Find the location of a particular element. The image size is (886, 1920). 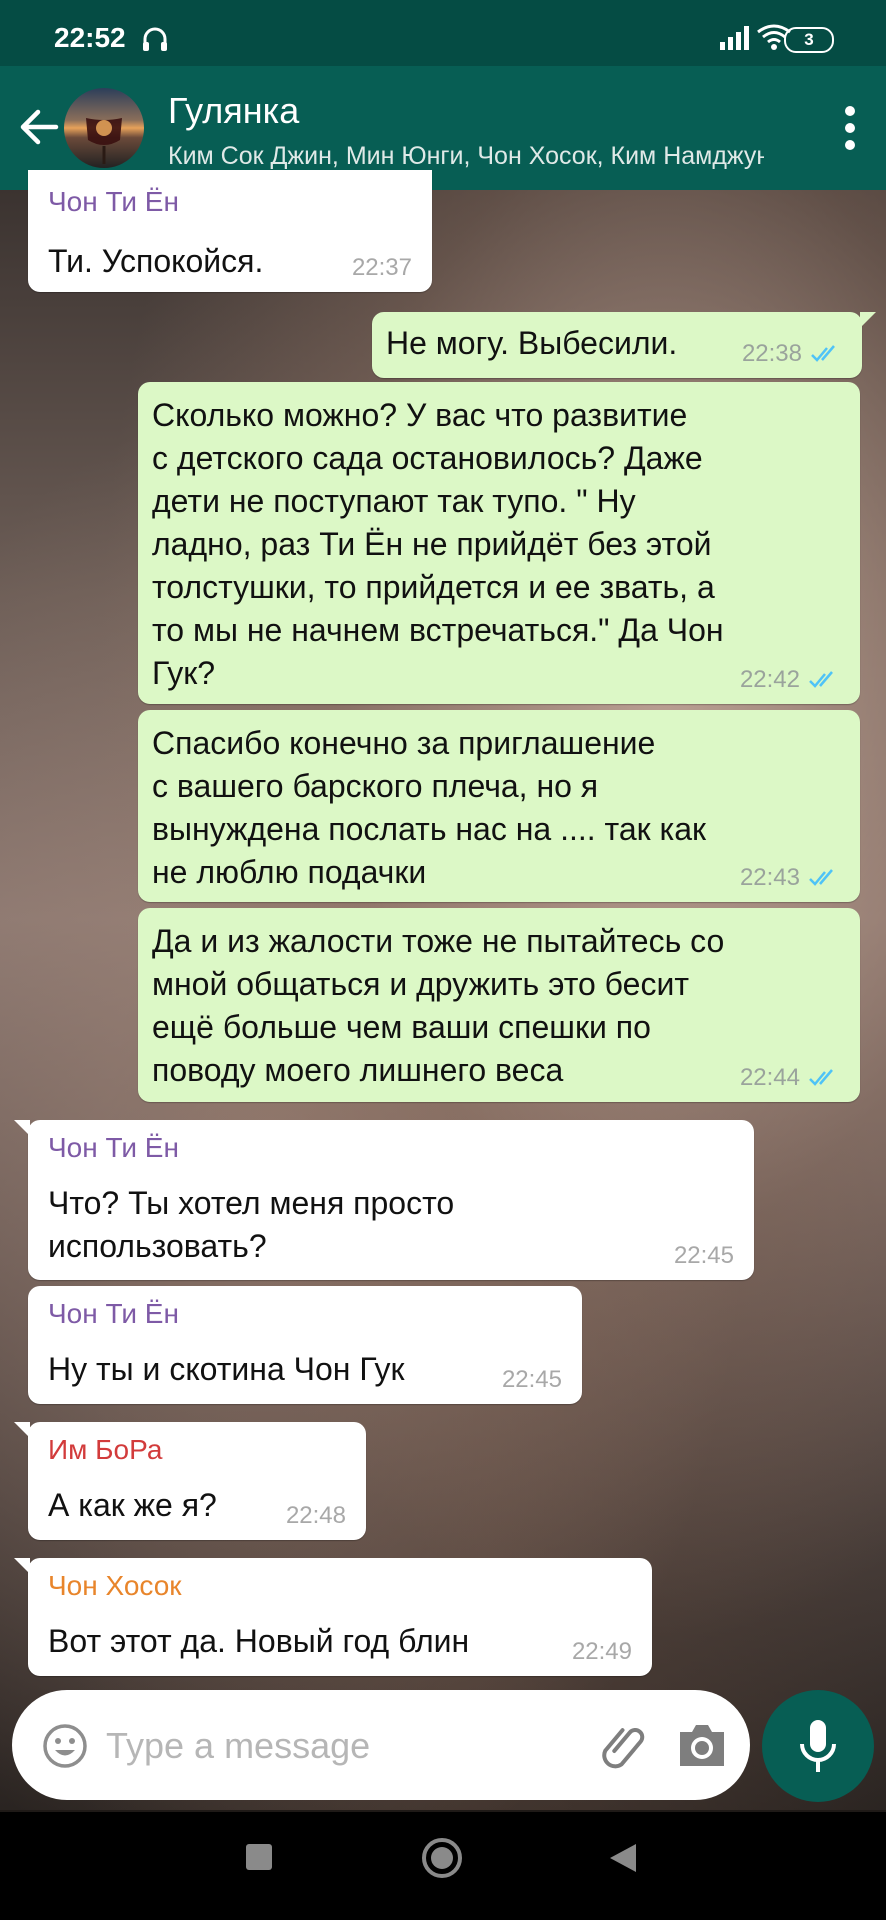

status-time: 22:52 is located at coordinates (90, 37).